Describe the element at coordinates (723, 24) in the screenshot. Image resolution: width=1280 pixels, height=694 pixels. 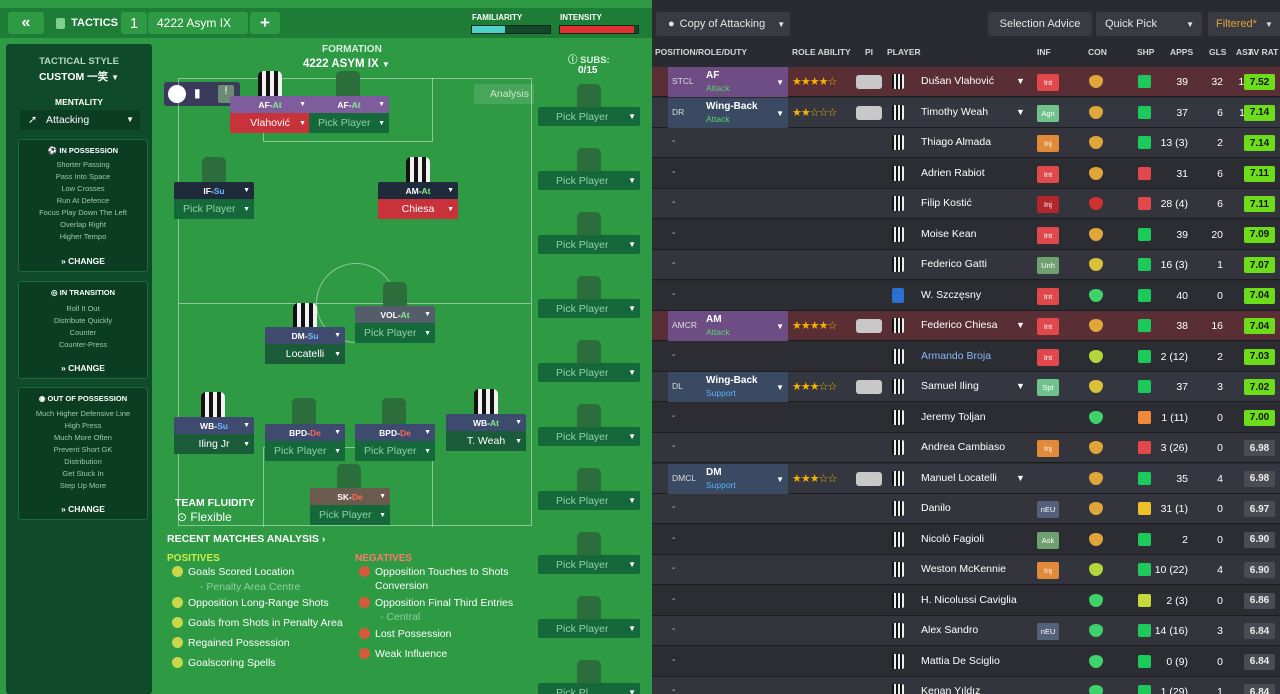
I see `view-select: ● Copy of Attacking ▼` at that location.